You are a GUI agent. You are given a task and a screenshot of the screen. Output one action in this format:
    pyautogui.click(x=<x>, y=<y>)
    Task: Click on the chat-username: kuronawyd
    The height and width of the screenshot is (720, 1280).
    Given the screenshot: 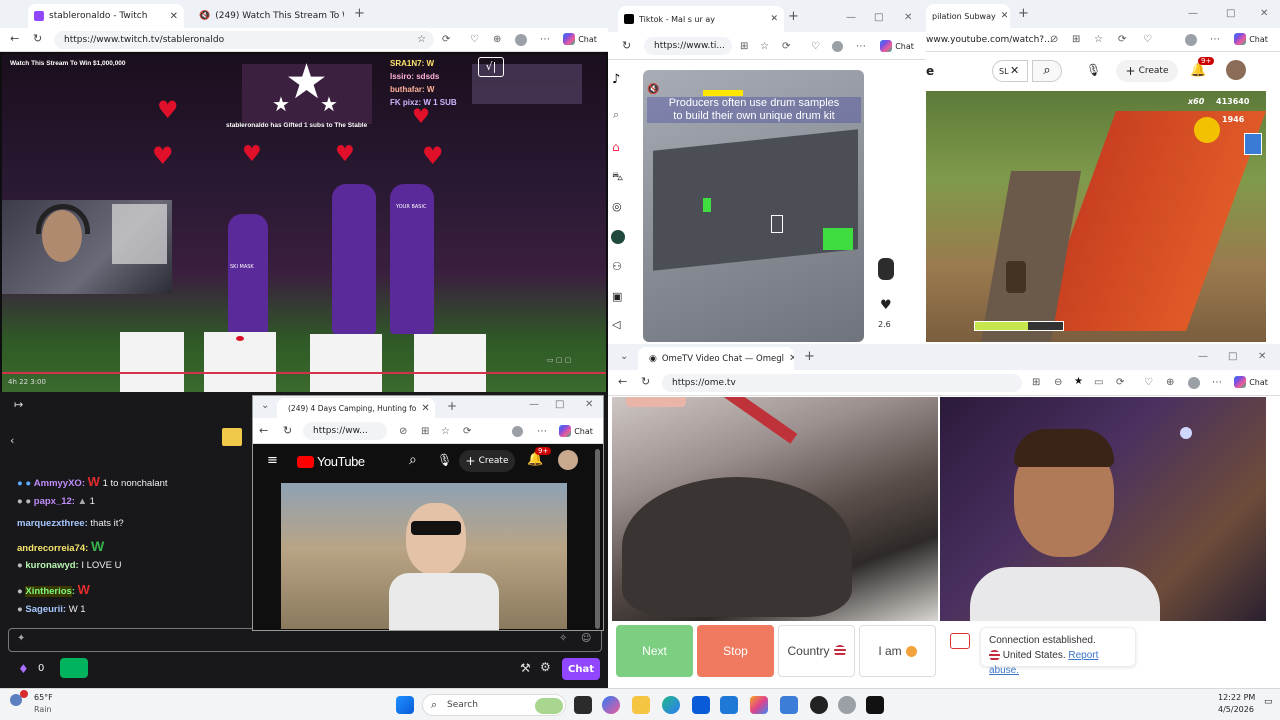 What is the action you would take?
    pyautogui.click(x=50, y=565)
    